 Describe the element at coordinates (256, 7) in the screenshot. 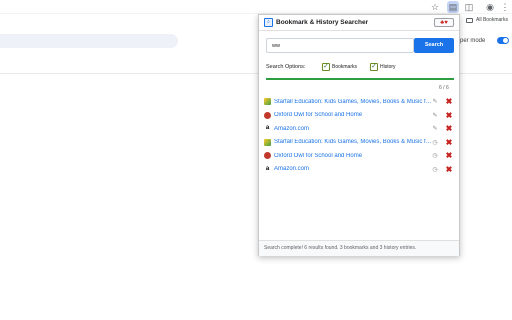

I see `browser-toolbar: ☆ ▤ ◫ ◉ ⋮` at that location.